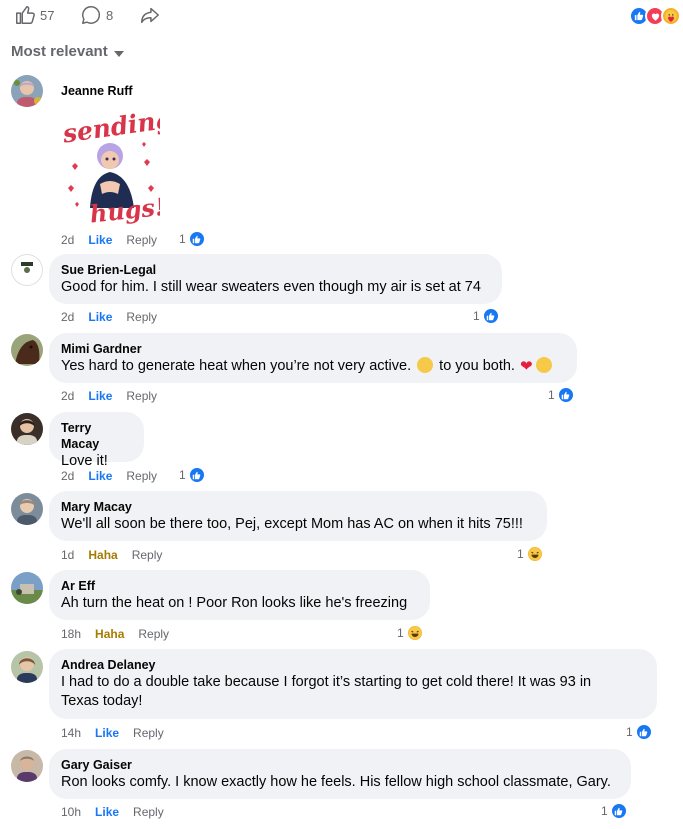 This screenshot has height=829, width=683. I want to click on haha-reaction-icon, so click(414, 633).